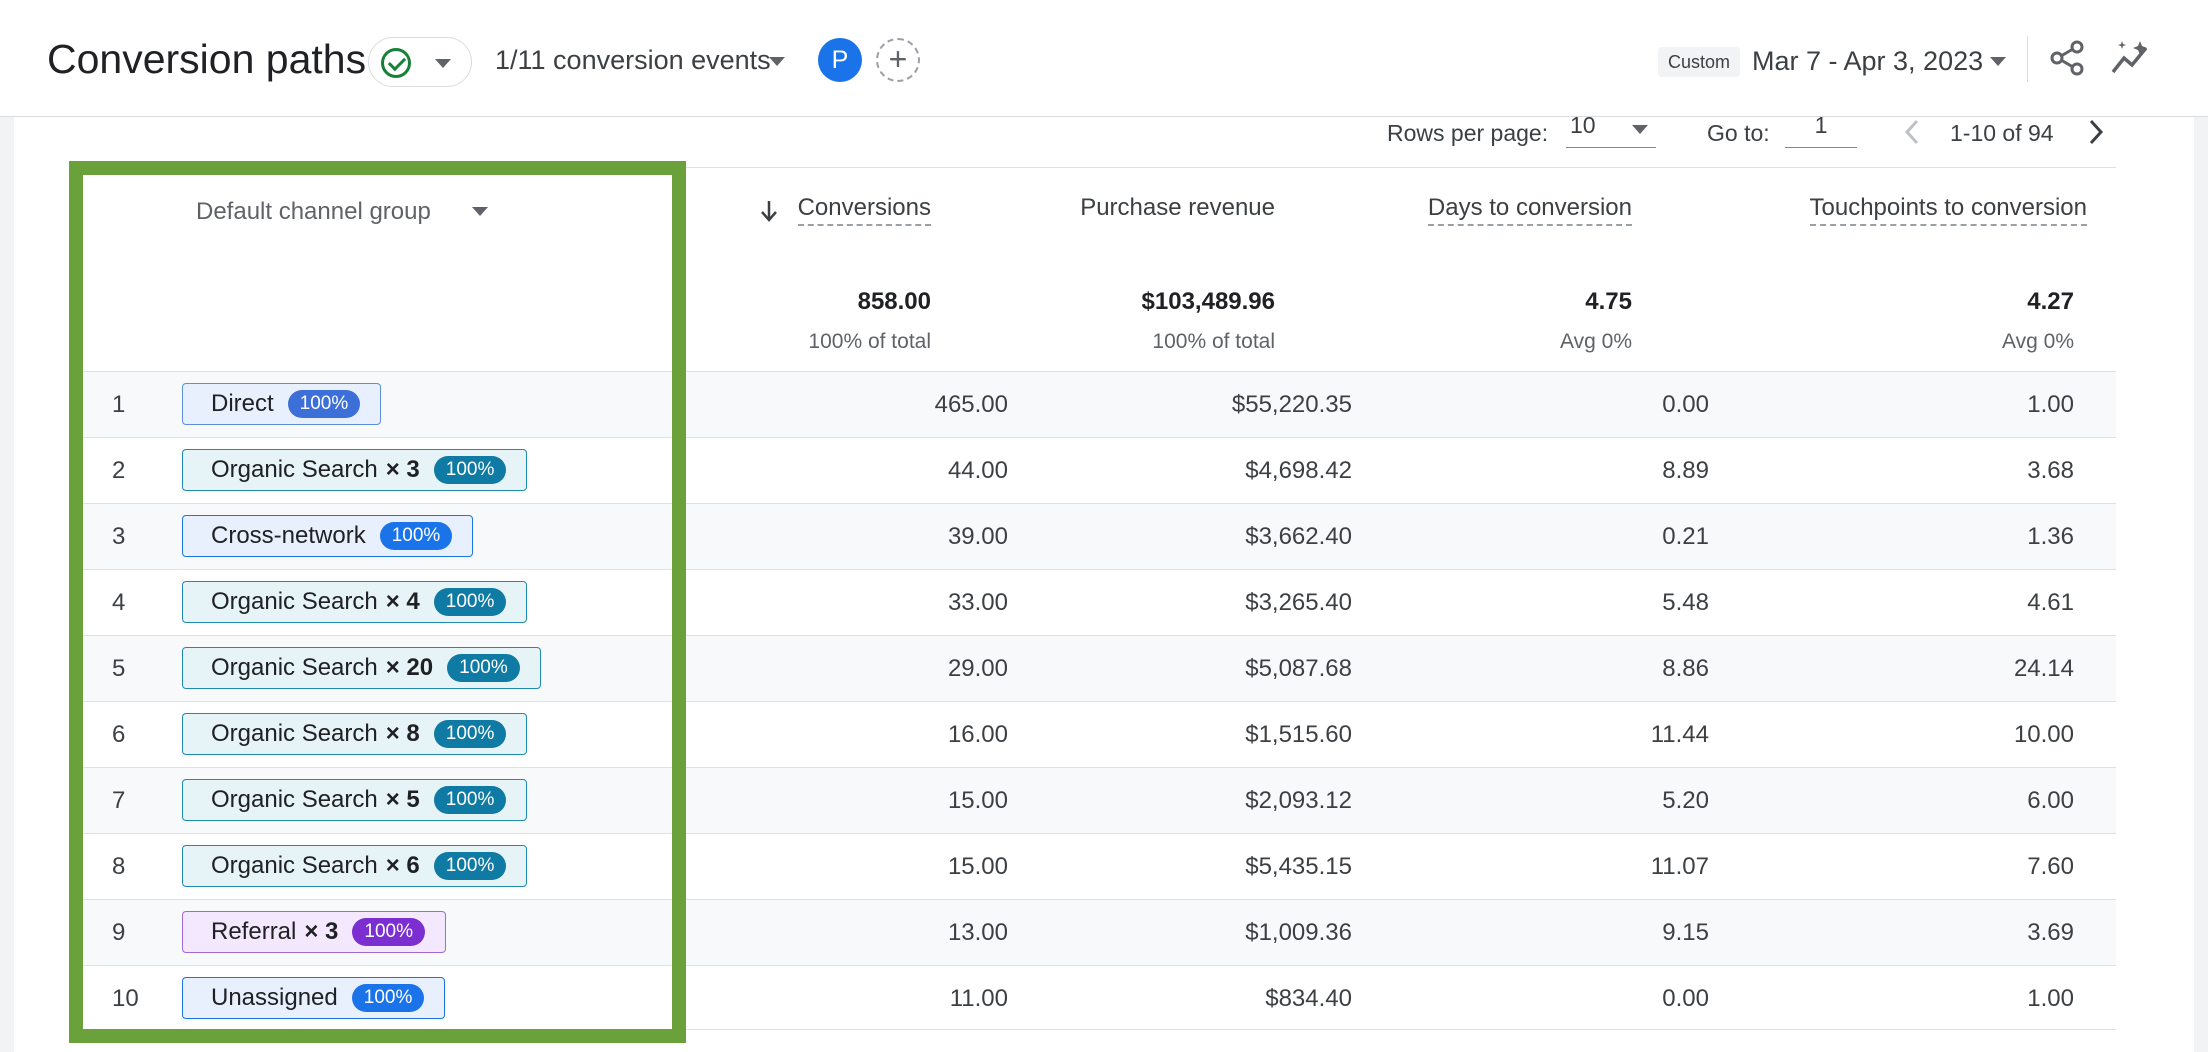  What do you see at coordinates (977, 734) in the screenshot?
I see `cell-conversions: 16.00` at bounding box center [977, 734].